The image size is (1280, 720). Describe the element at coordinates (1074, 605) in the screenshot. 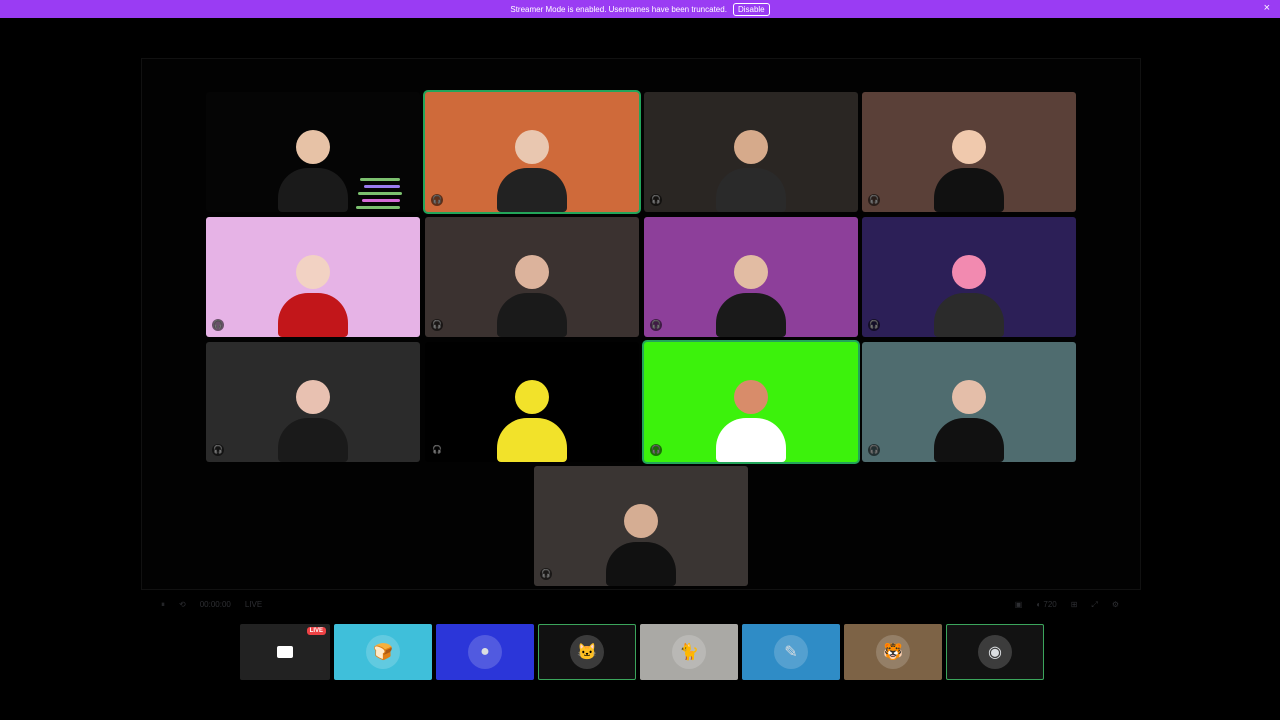

I see `player-control-right-2: ⊞` at that location.